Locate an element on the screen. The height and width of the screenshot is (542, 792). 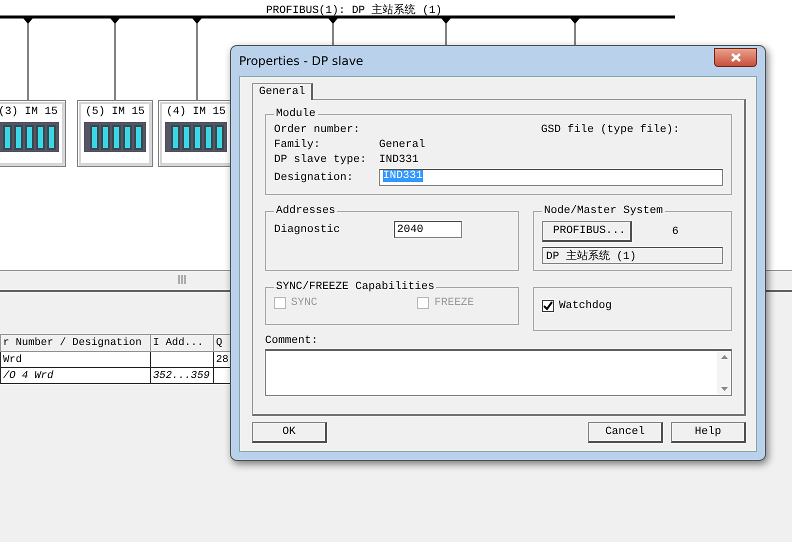
station-label: (3) IM 15 is located at coordinates (29, 112).